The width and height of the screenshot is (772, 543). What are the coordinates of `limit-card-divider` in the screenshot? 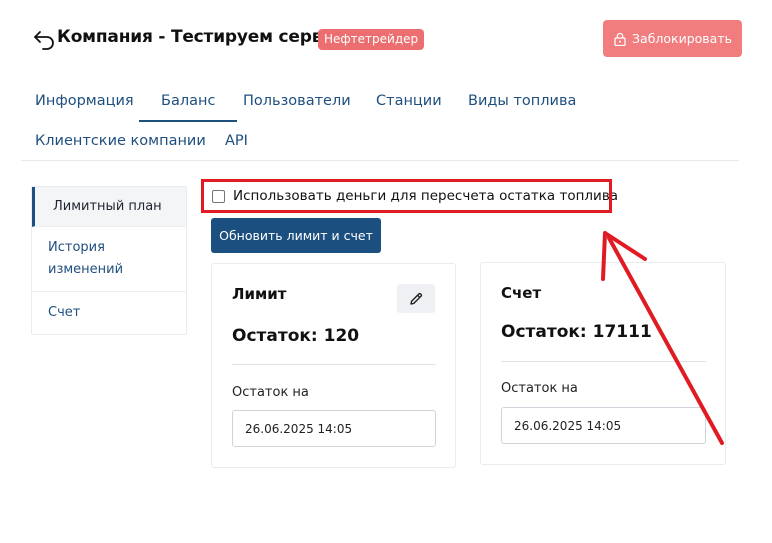 It's located at (334, 364).